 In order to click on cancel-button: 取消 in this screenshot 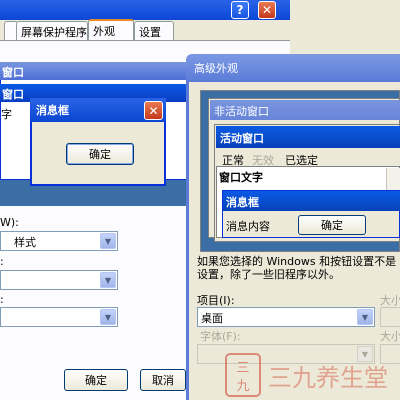, I will do `click(163, 380)`.